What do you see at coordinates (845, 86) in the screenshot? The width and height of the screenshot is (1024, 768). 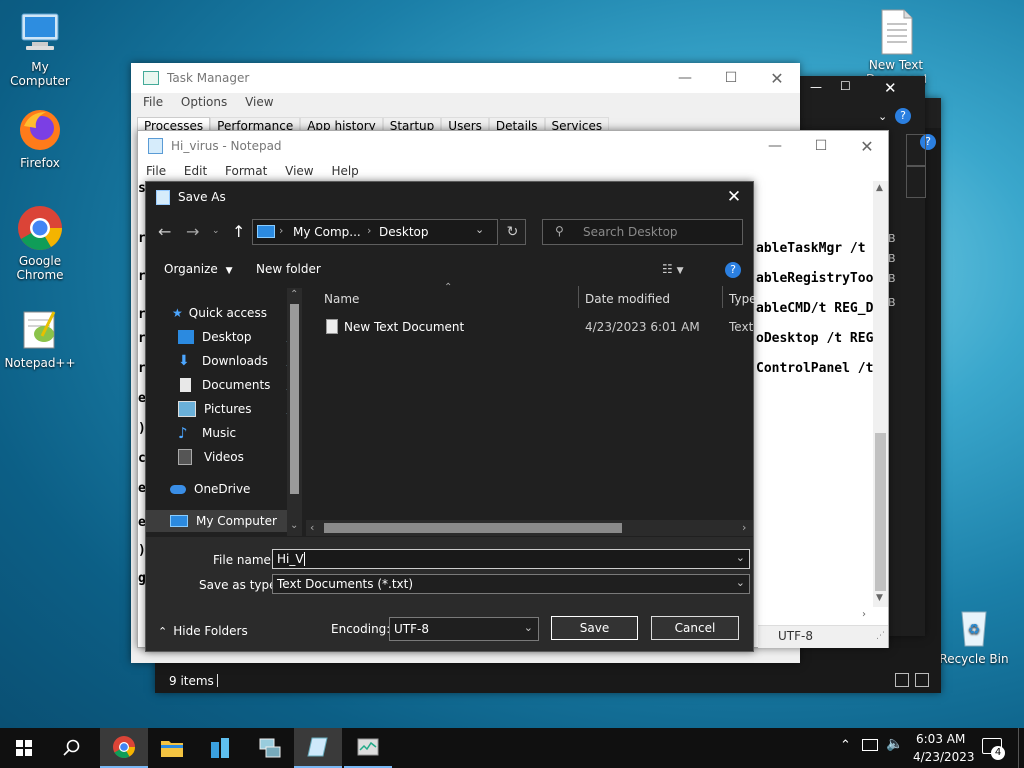 I see `maximize-icon: ☐` at bounding box center [845, 86].